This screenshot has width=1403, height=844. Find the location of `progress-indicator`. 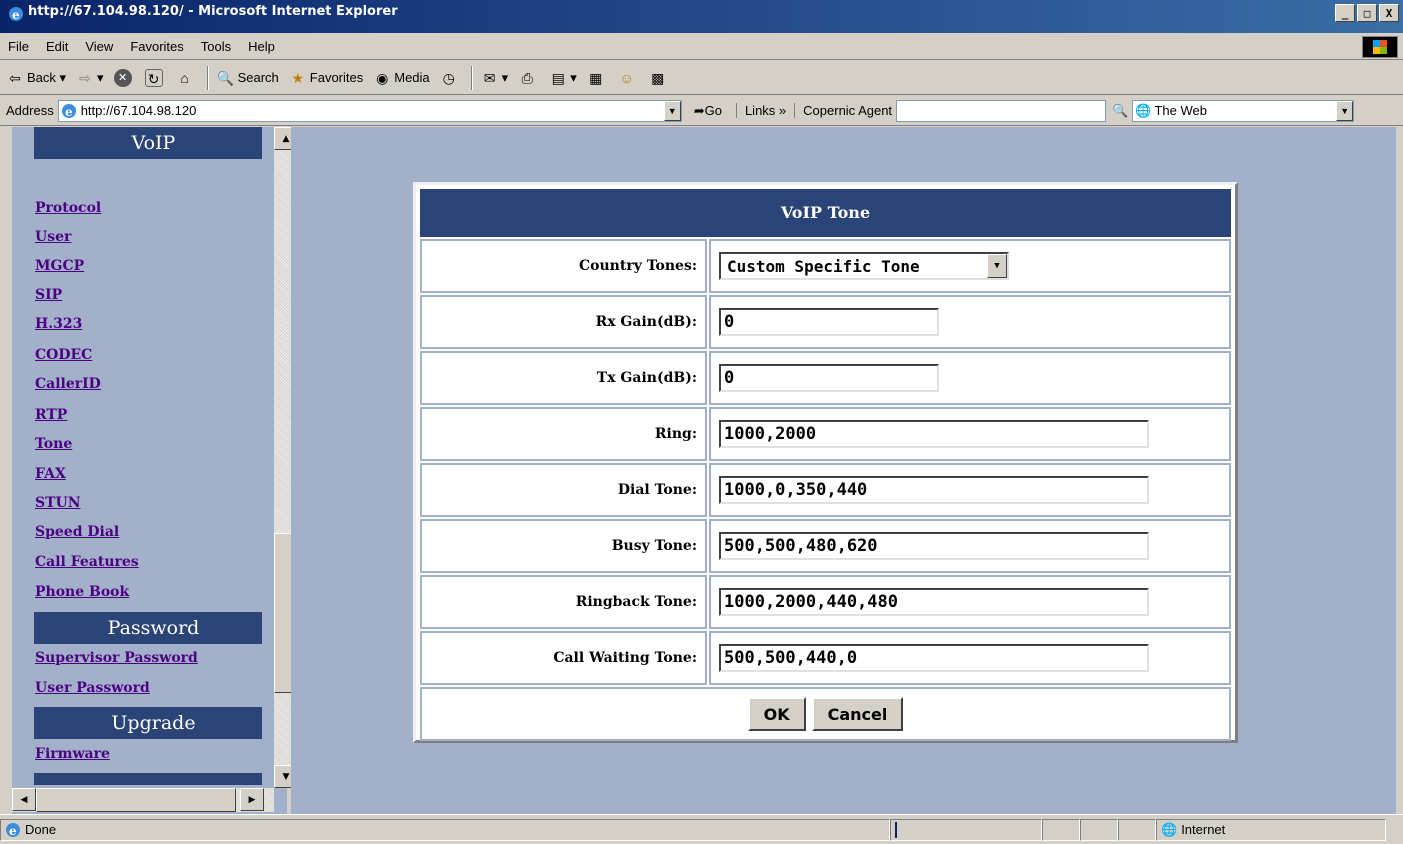

progress-indicator is located at coordinates (896, 829).